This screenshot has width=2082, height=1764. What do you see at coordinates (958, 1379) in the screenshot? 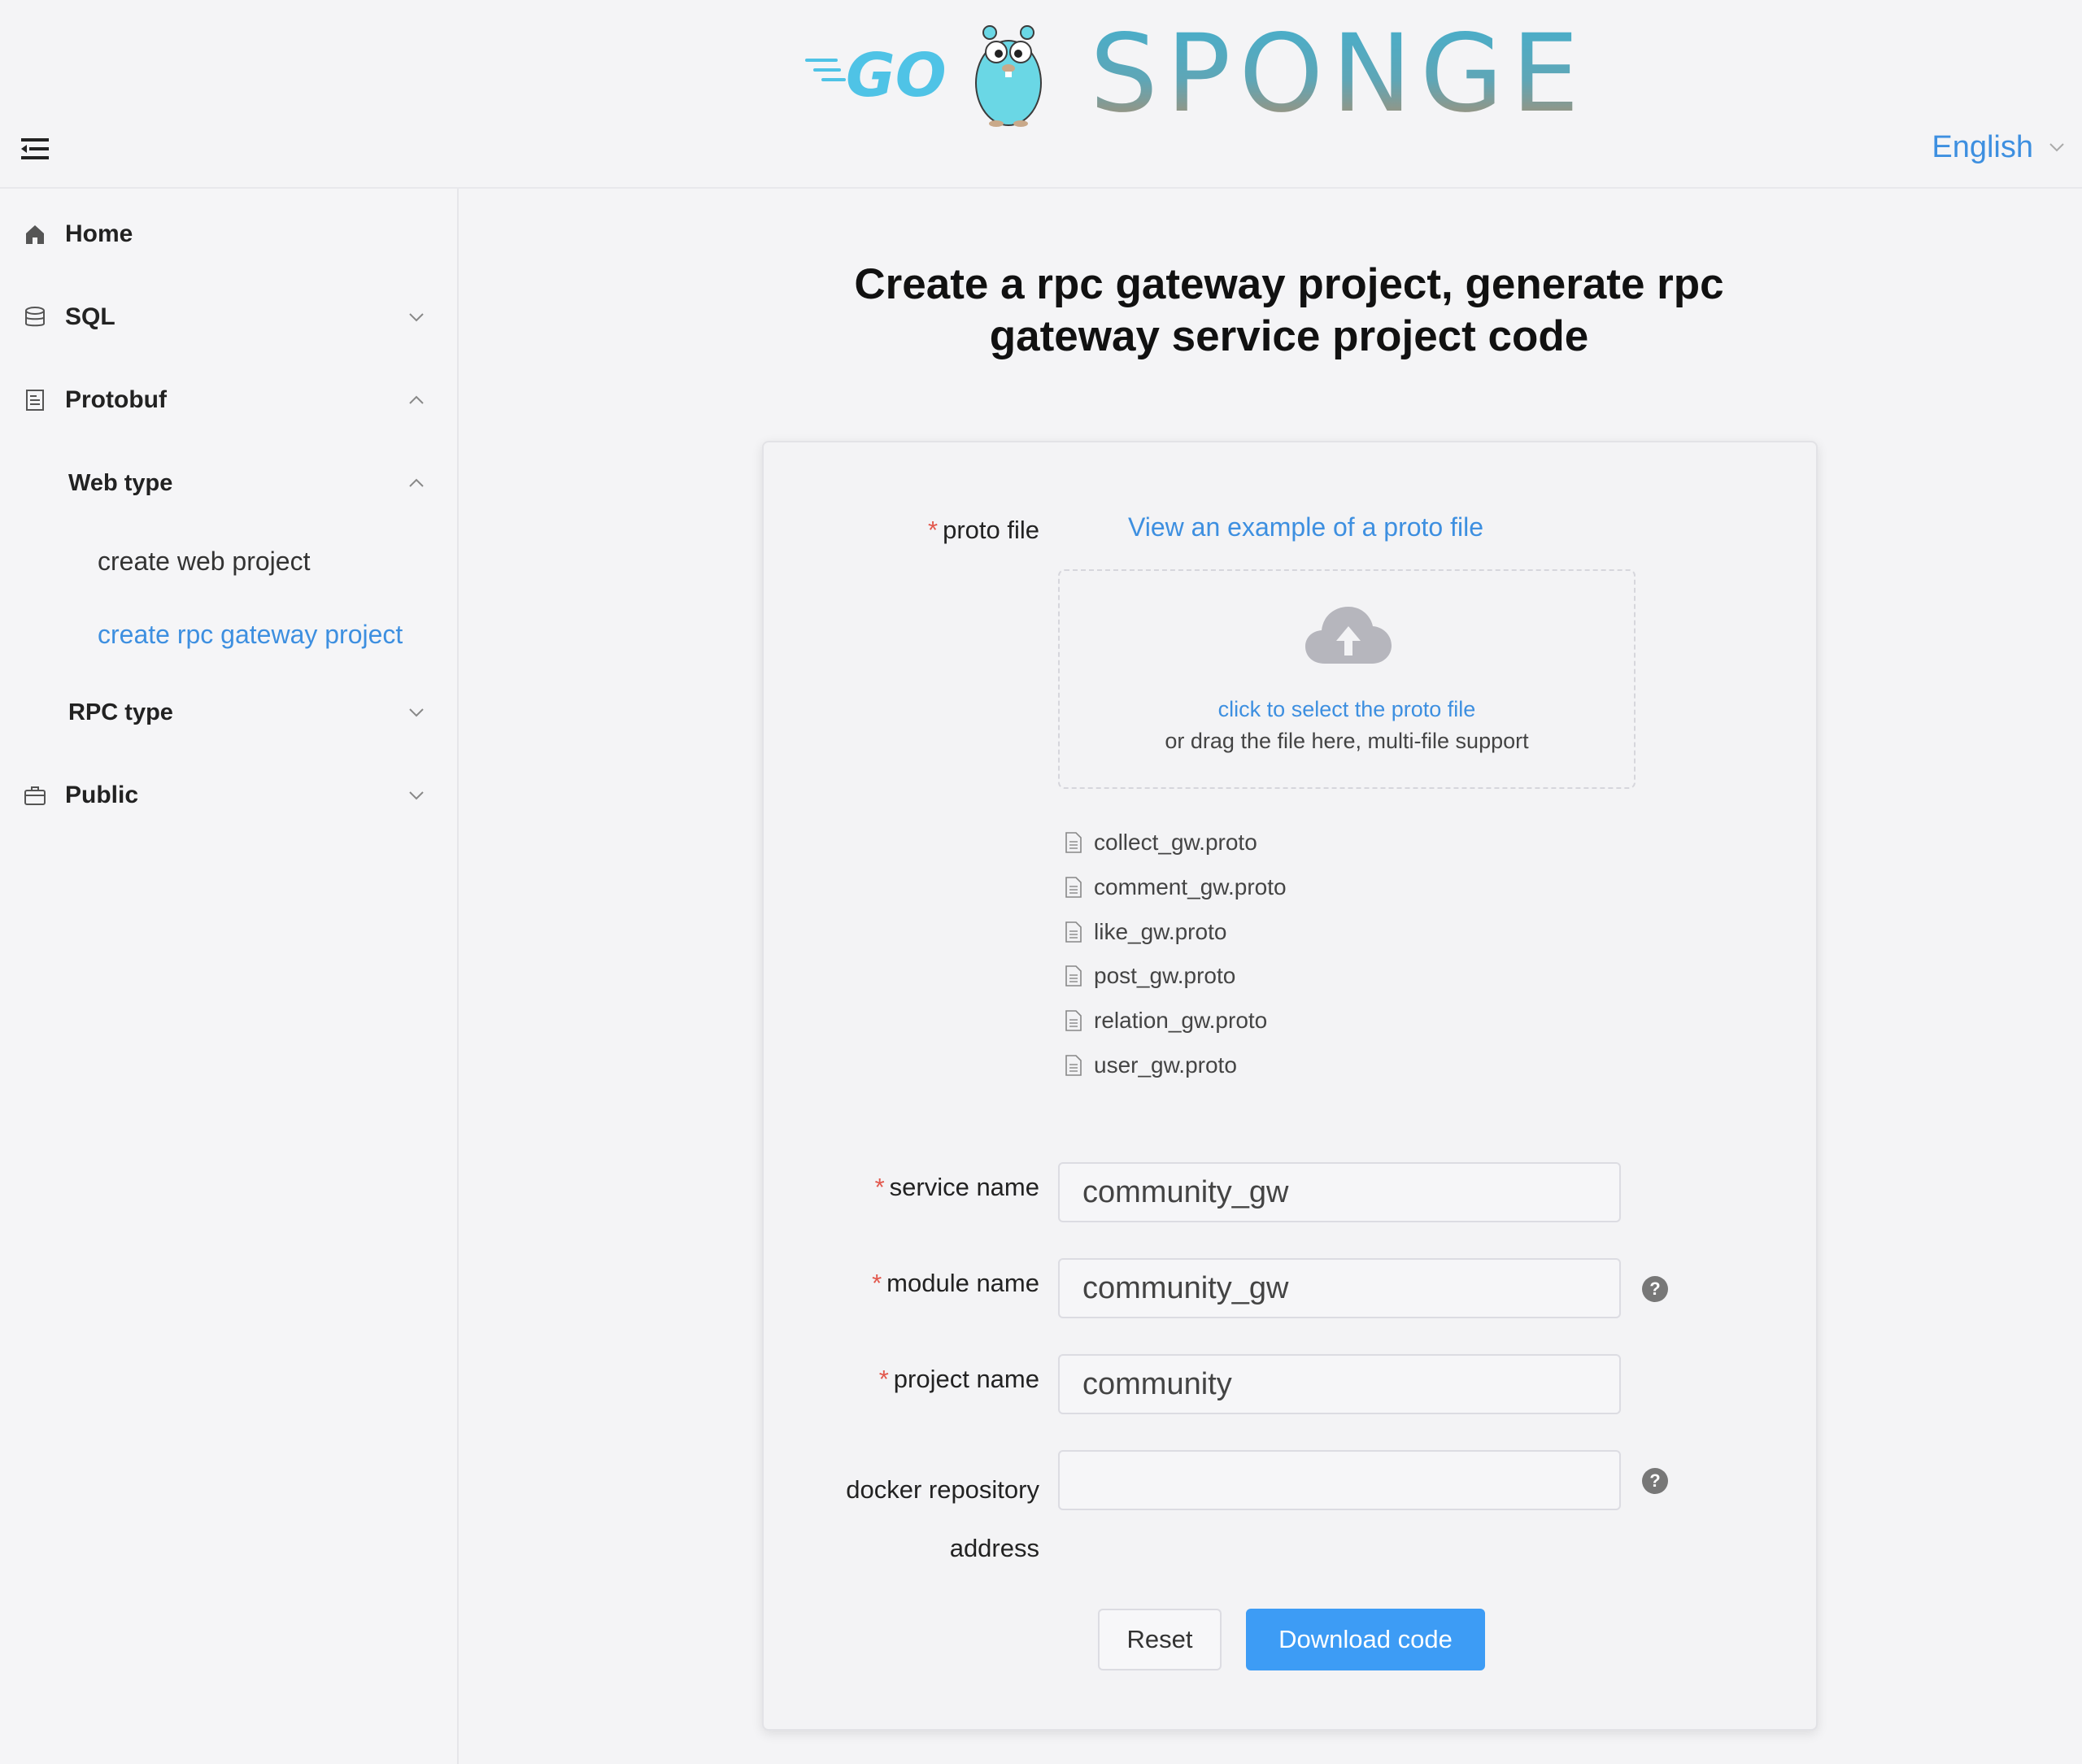
I see `project-name-label: * project name` at bounding box center [958, 1379].